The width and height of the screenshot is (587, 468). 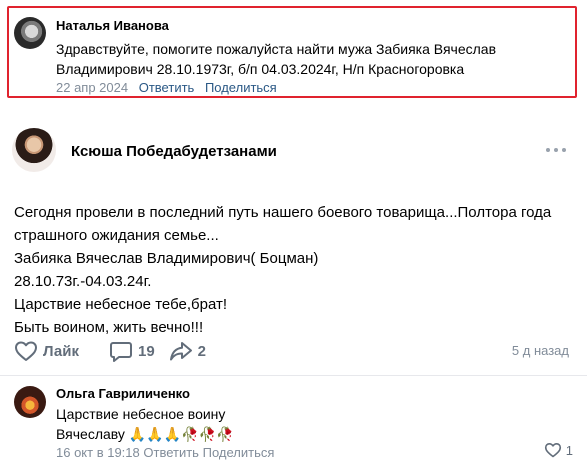 I want to click on post-author: Ксюша Победабудетзанами, so click(x=174, y=151).